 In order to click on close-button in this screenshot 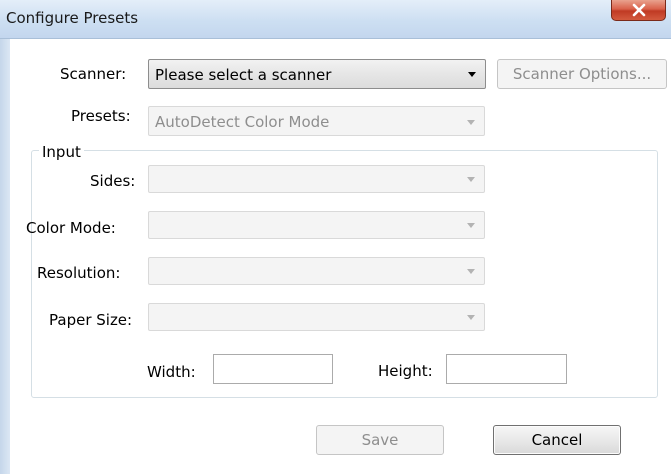, I will do `click(638, 10)`.